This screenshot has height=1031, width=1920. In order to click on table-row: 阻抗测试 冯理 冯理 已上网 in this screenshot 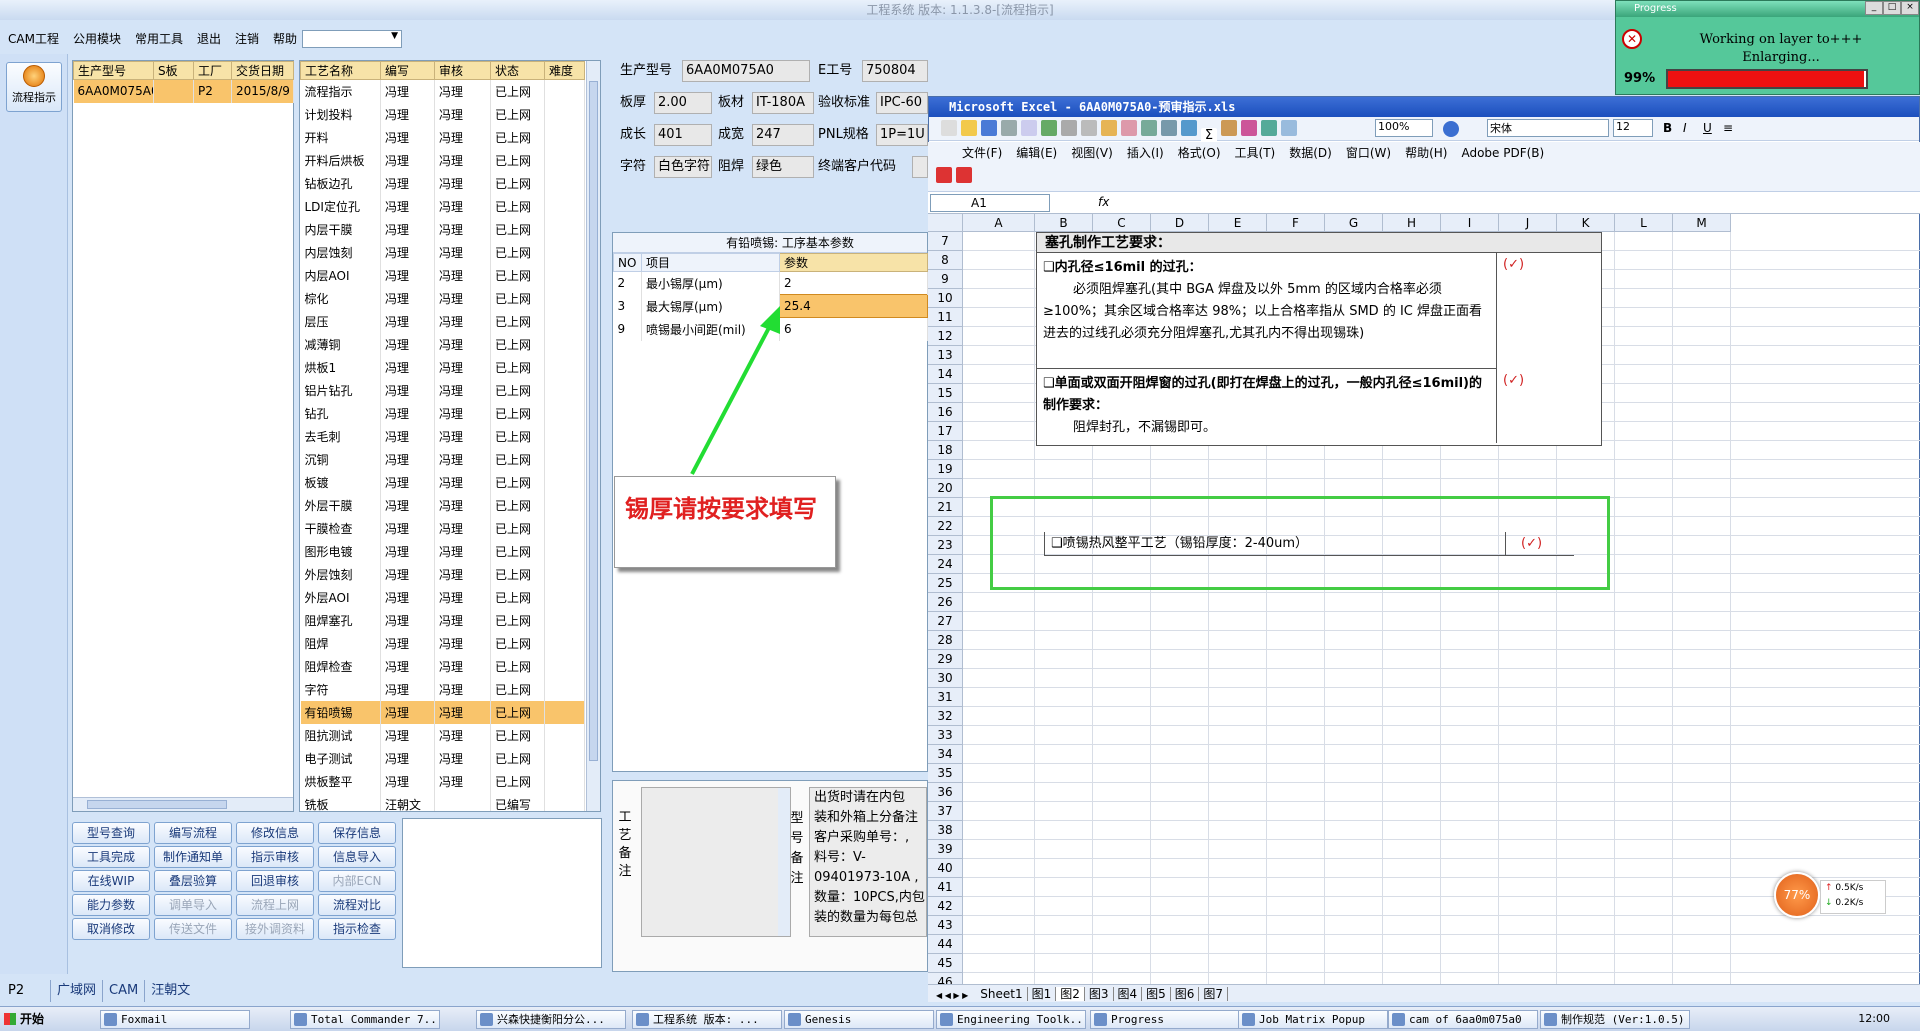, I will do `click(442, 735)`.